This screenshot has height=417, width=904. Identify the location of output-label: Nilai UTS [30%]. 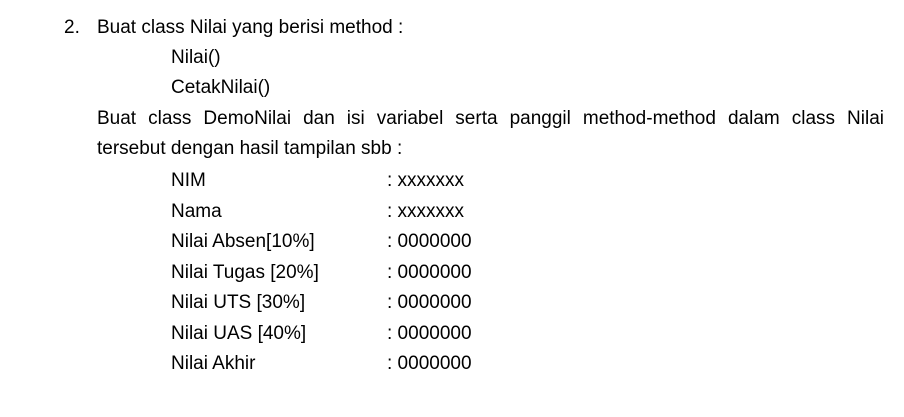
(238, 302).